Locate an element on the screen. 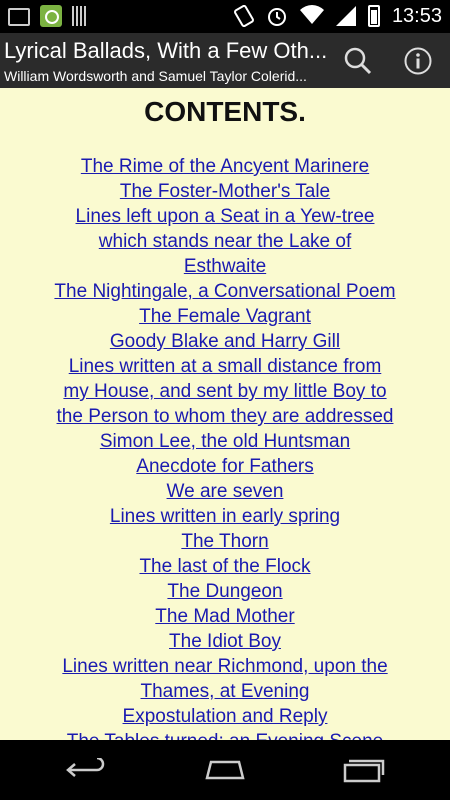 The width and height of the screenshot is (450, 800). toc-link: Esthwaite is located at coordinates (225, 266).